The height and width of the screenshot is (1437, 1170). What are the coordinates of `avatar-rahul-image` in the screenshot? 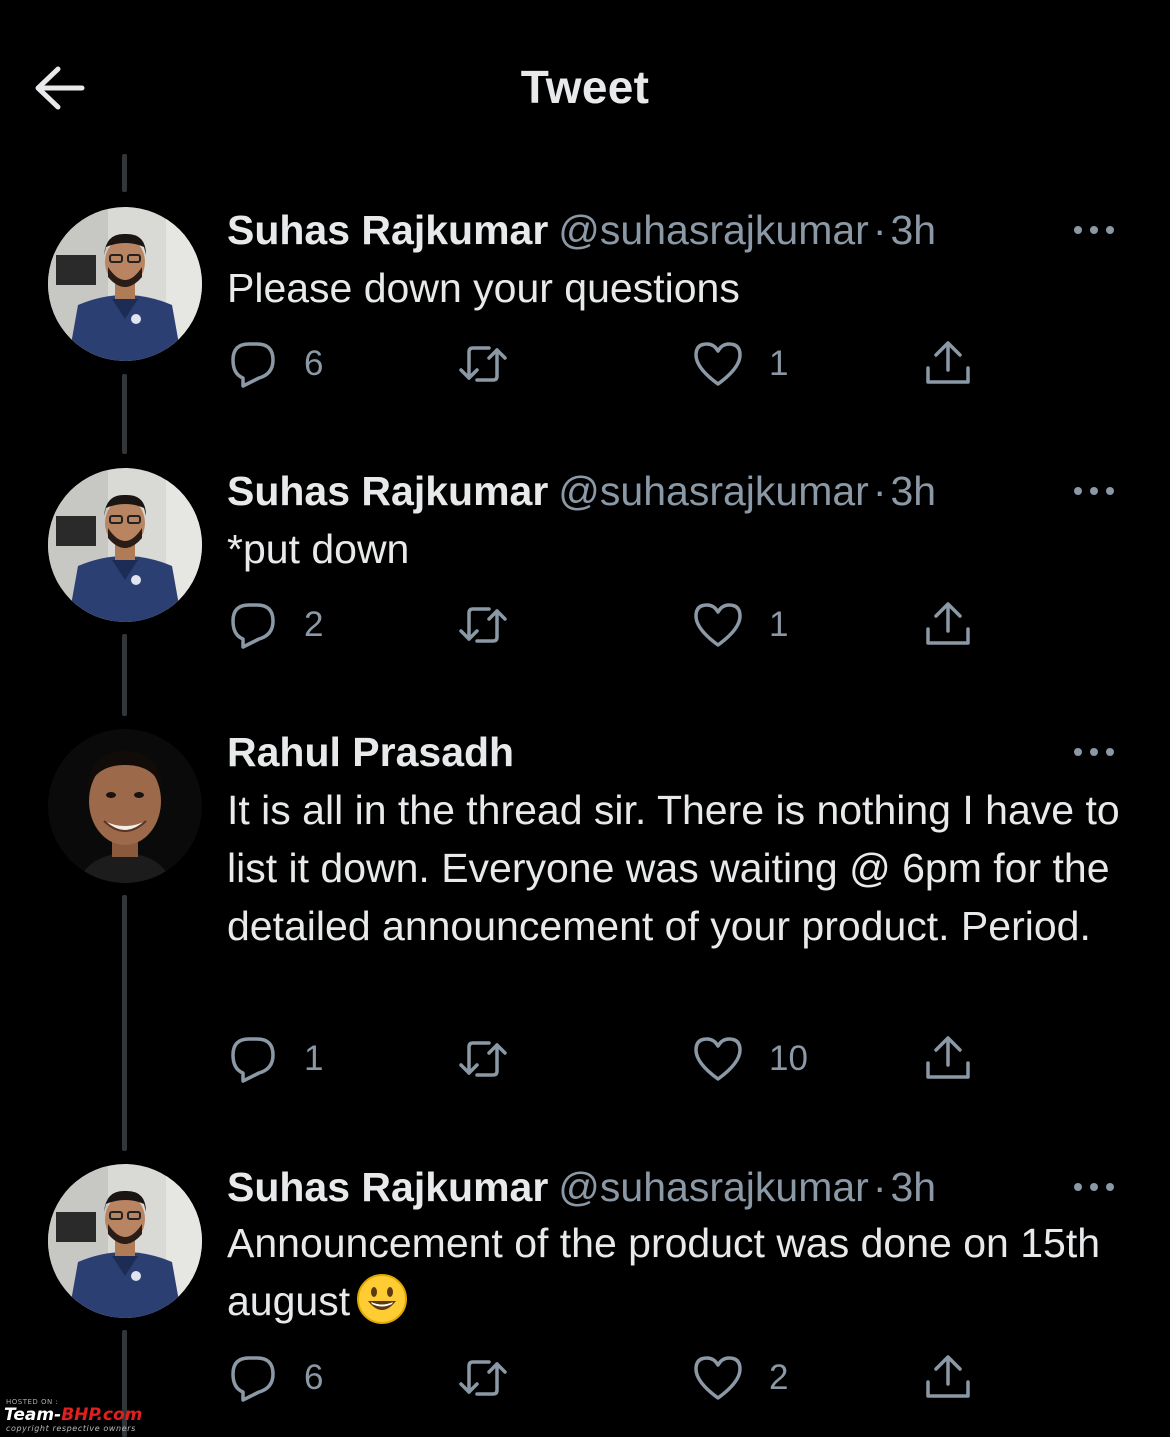 It's located at (125, 806).